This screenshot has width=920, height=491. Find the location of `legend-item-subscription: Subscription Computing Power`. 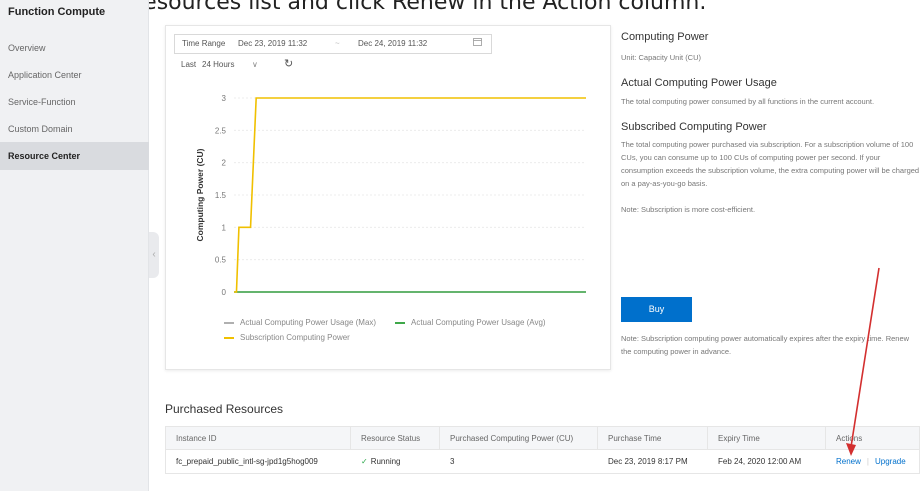

legend-item-subscription: Subscription Computing Power is located at coordinates (287, 337).